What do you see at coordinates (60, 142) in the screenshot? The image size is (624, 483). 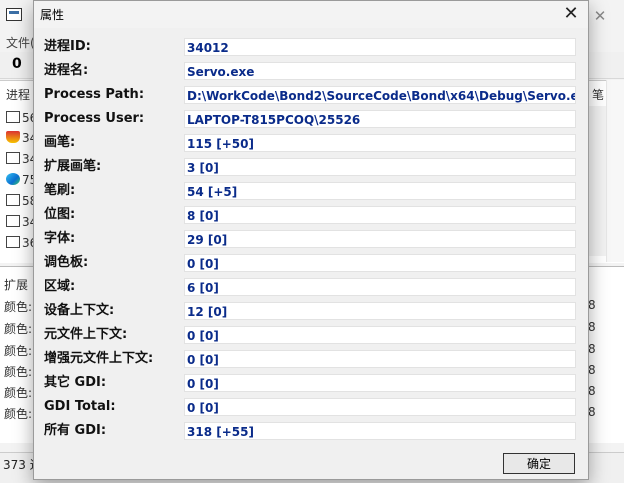 I see `label-pens: 画笔:` at bounding box center [60, 142].